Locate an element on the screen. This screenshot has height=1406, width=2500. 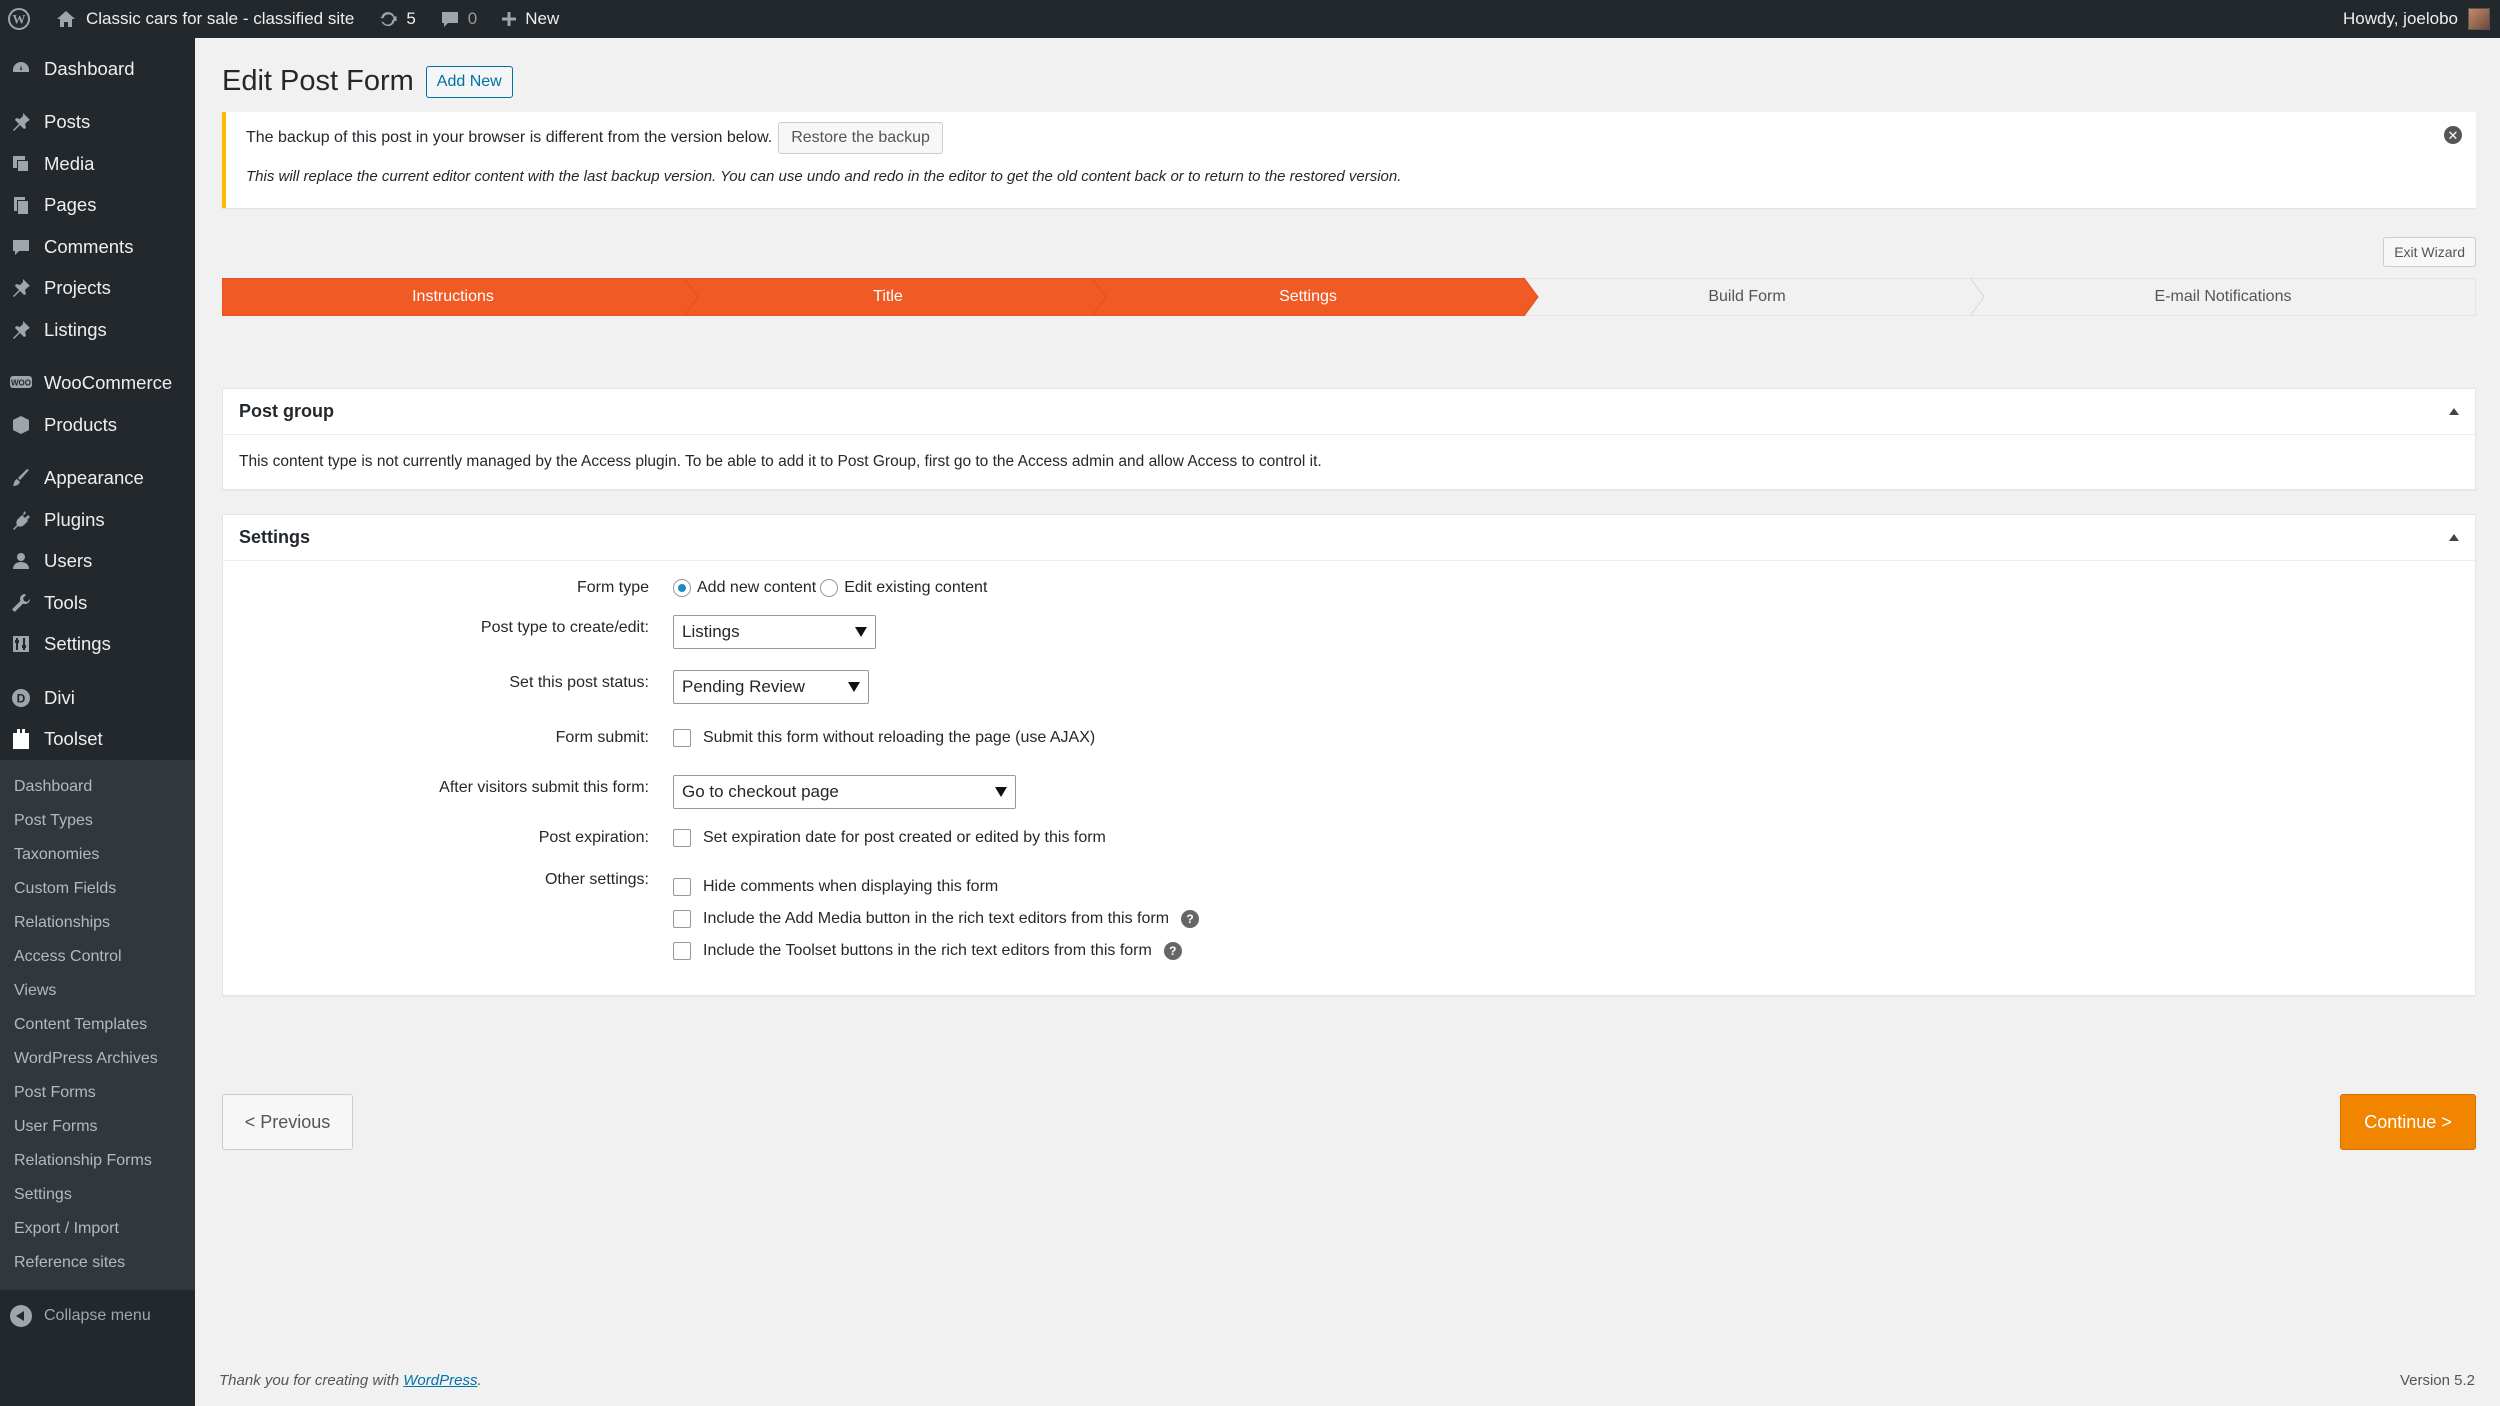
chevron-down-icon is located at coordinates (861, 632).